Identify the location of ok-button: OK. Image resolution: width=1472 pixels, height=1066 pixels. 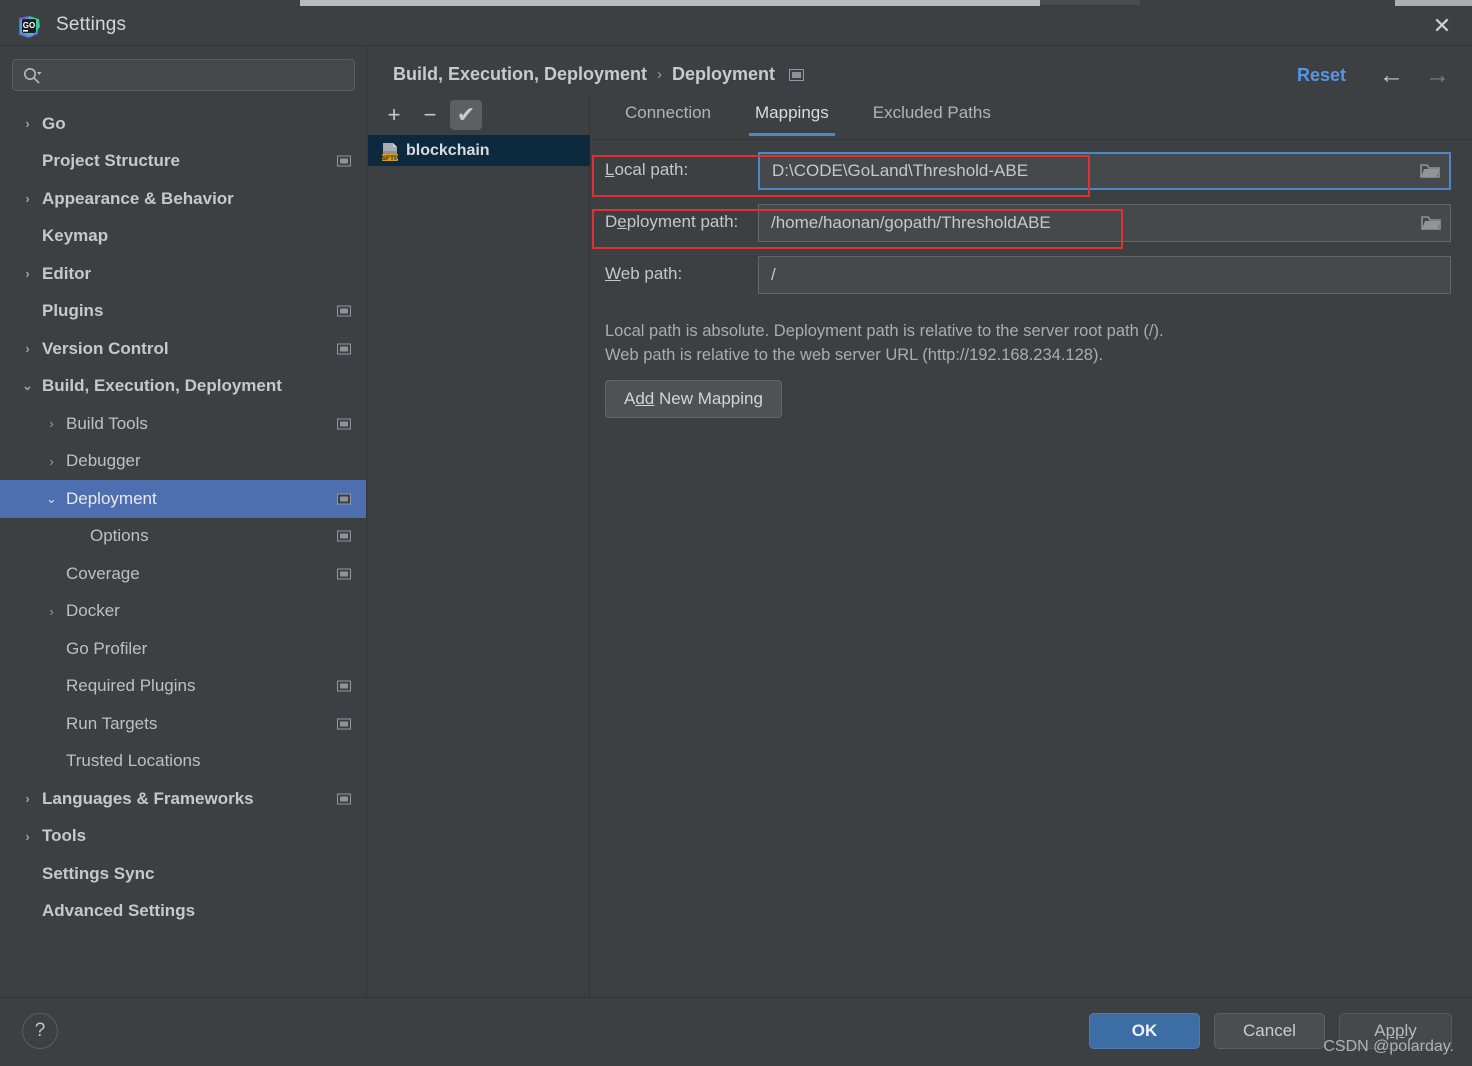
(1144, 1031).